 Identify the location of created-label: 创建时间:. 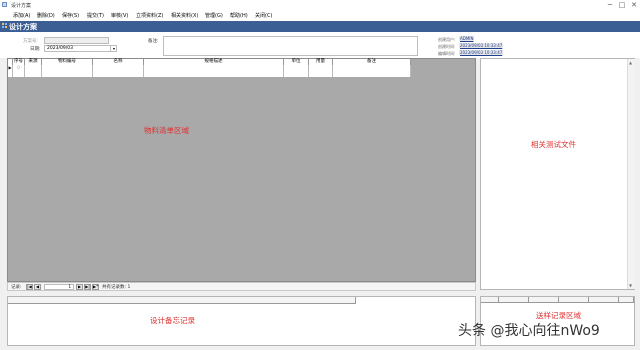
(447, 46).